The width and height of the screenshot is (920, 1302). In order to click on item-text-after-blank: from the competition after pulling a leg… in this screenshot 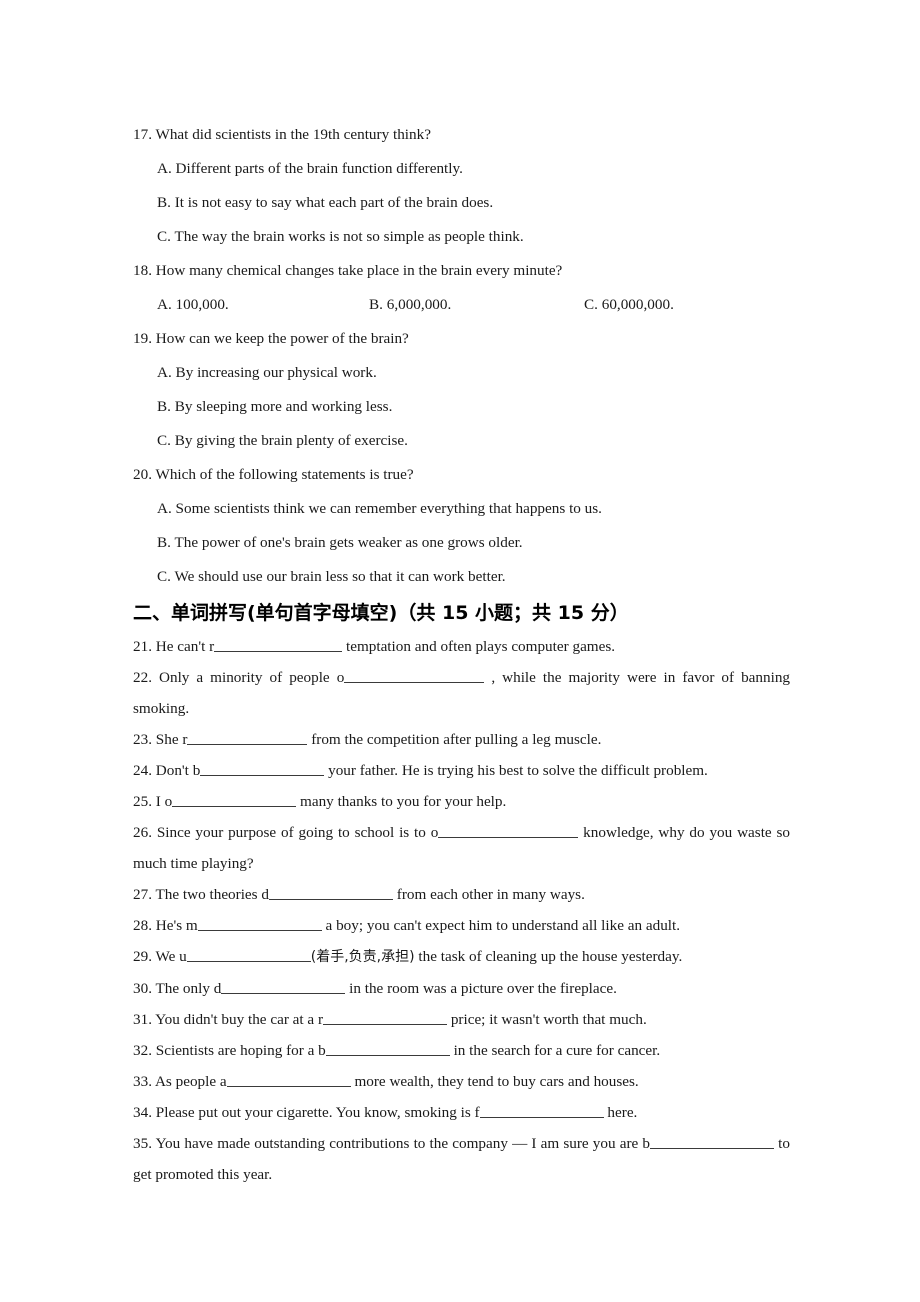, I will do `click(456, 739)`.